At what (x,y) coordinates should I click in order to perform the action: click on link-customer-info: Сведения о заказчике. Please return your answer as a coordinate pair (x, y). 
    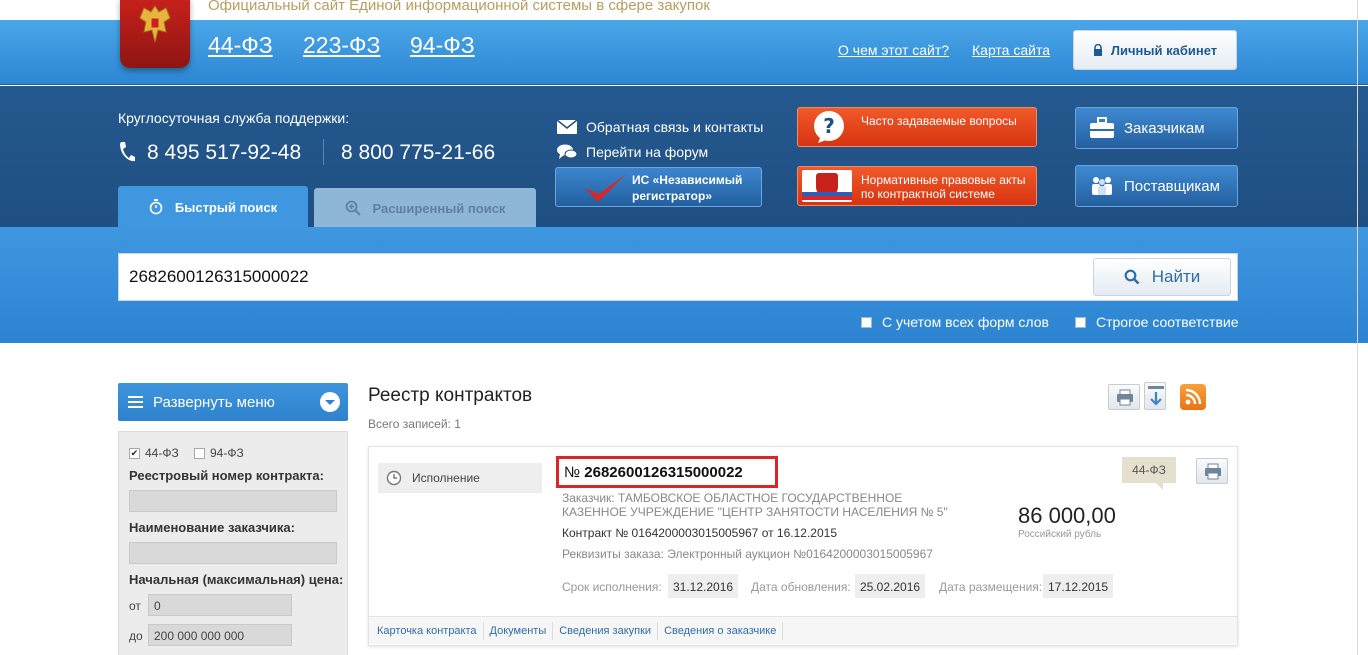
    Looking at the image, I should click on (721, 630).